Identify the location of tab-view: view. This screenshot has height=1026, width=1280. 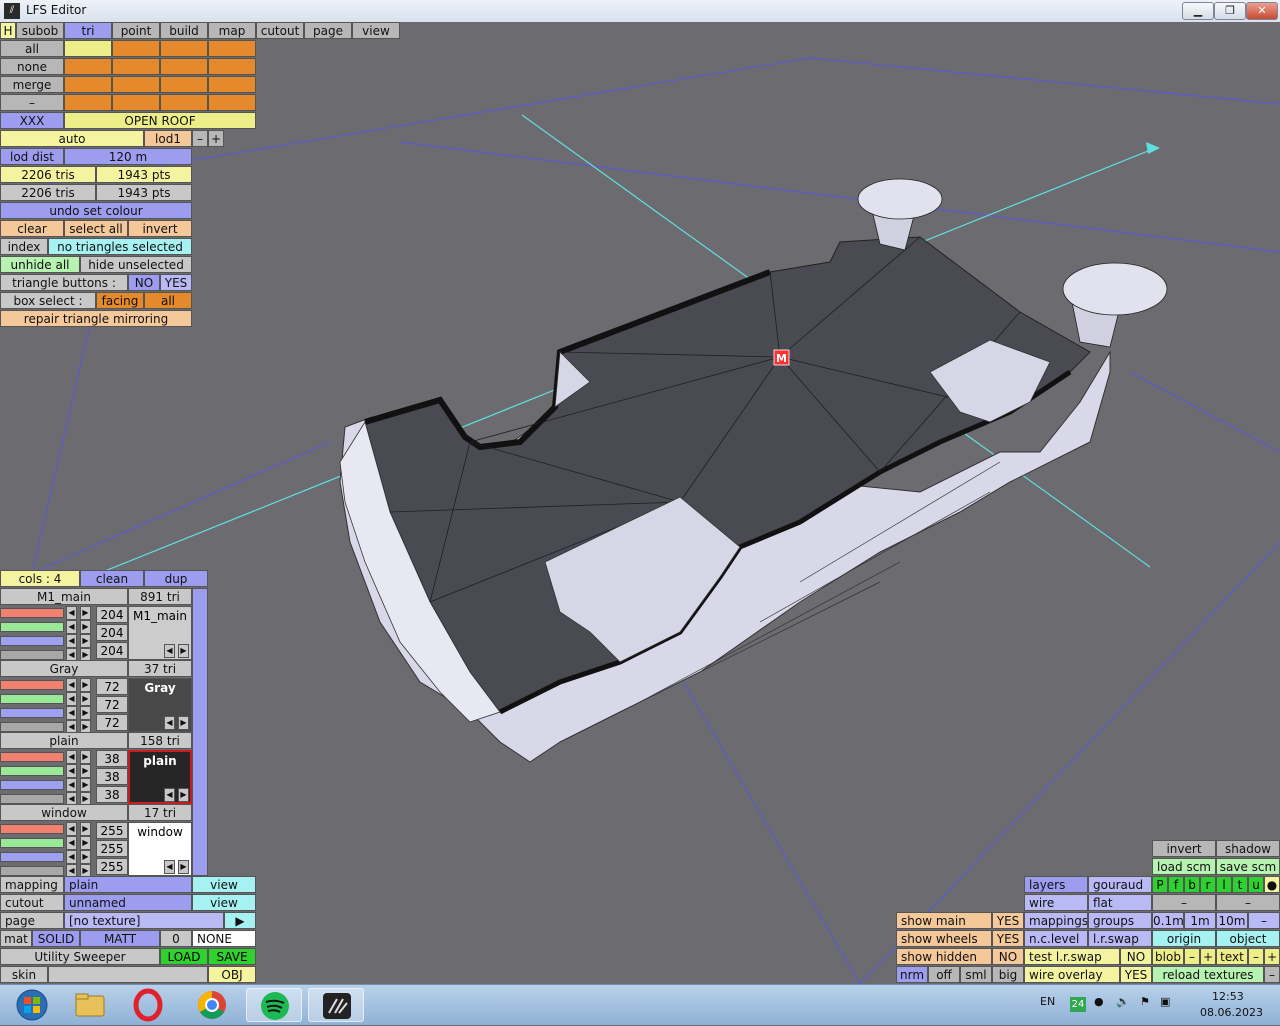
(376, 30).